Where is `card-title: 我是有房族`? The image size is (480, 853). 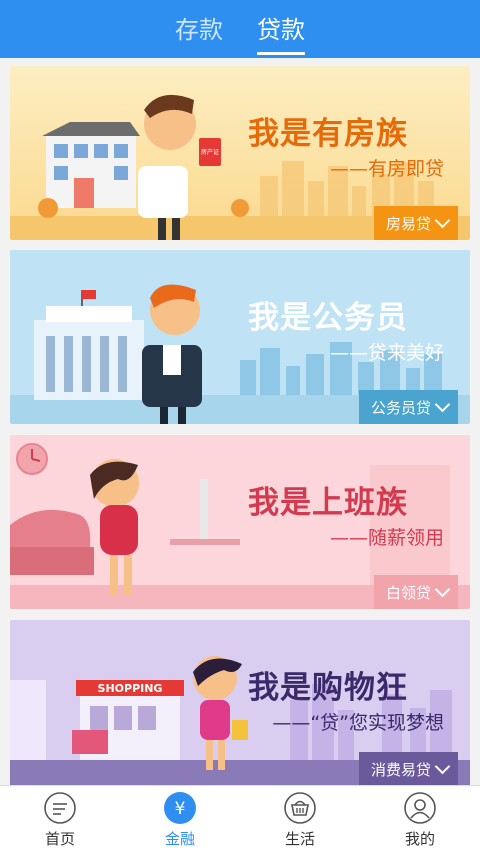 card-title: 我是有房族 is located at coordinates (328, 134).